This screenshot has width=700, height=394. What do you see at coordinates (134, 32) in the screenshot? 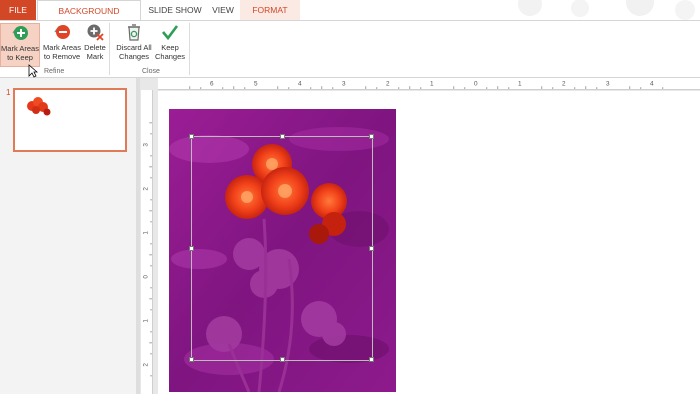
I see `recycle-bin-icon` at bounding box center [134, 32].